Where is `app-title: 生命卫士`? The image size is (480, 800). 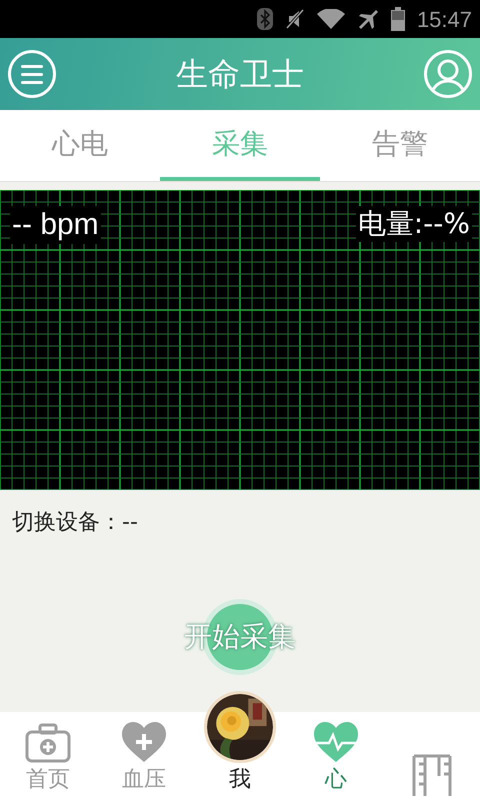 app-title: 生命卫士 is located at coordinates (240, 74).